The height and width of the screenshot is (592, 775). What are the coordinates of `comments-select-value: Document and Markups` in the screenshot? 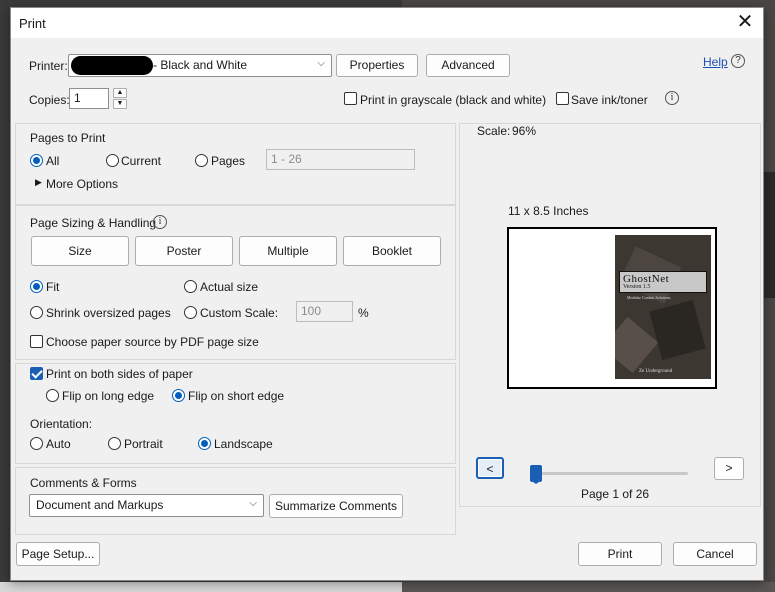 It's located at (100, 505).